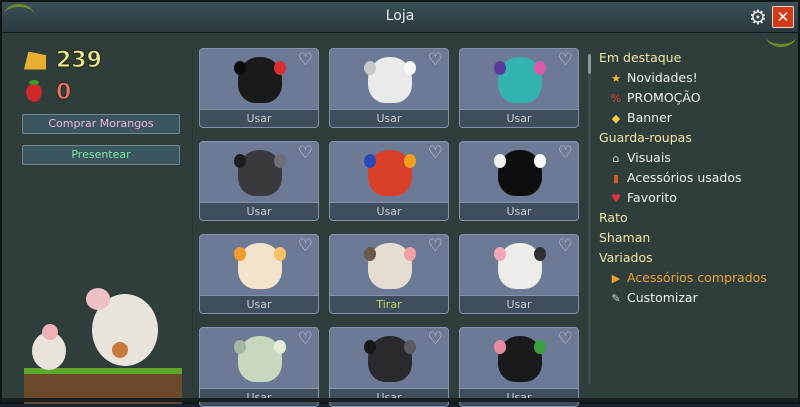 This screenshot has height=407, width=800. What do you see at coordinates (691, 118) in the screenshot?
I see `menu-item: ◆ Banner` at bounding box center [691, 118].